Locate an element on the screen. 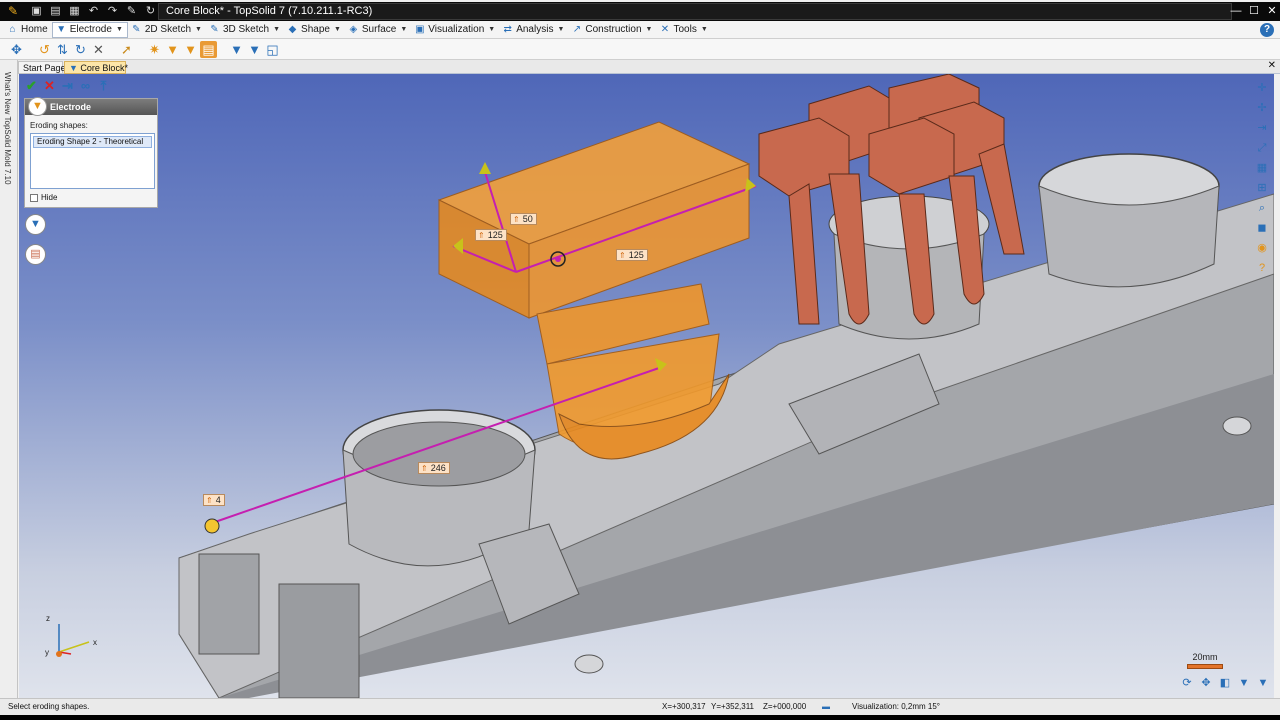 The width and height of the screenshot is (1280, 720). ok-check-icon: ✔ is located at coordinates (31, 85).